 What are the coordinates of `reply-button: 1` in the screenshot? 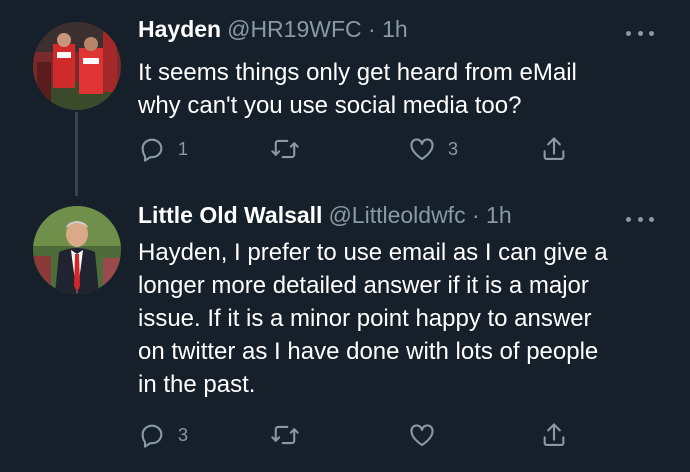 It's located at (163, 149).